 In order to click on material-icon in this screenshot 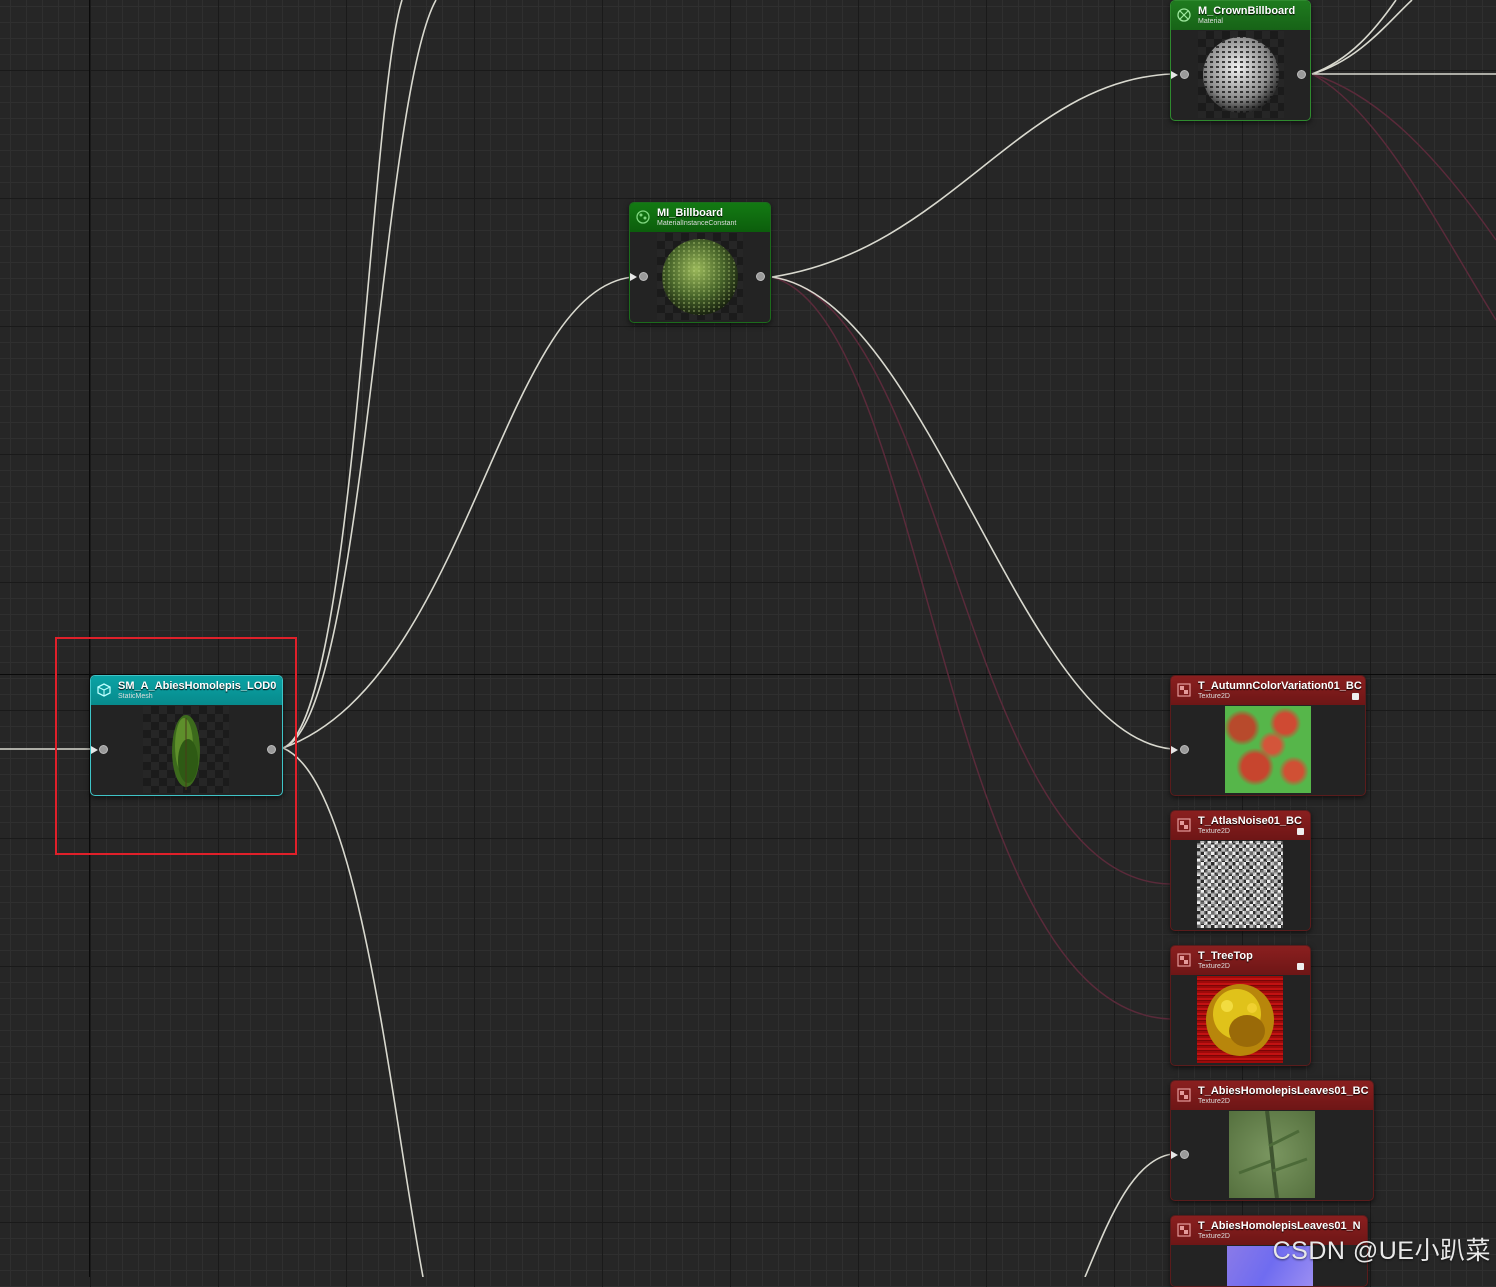, I will do `click(1184, 15)`.